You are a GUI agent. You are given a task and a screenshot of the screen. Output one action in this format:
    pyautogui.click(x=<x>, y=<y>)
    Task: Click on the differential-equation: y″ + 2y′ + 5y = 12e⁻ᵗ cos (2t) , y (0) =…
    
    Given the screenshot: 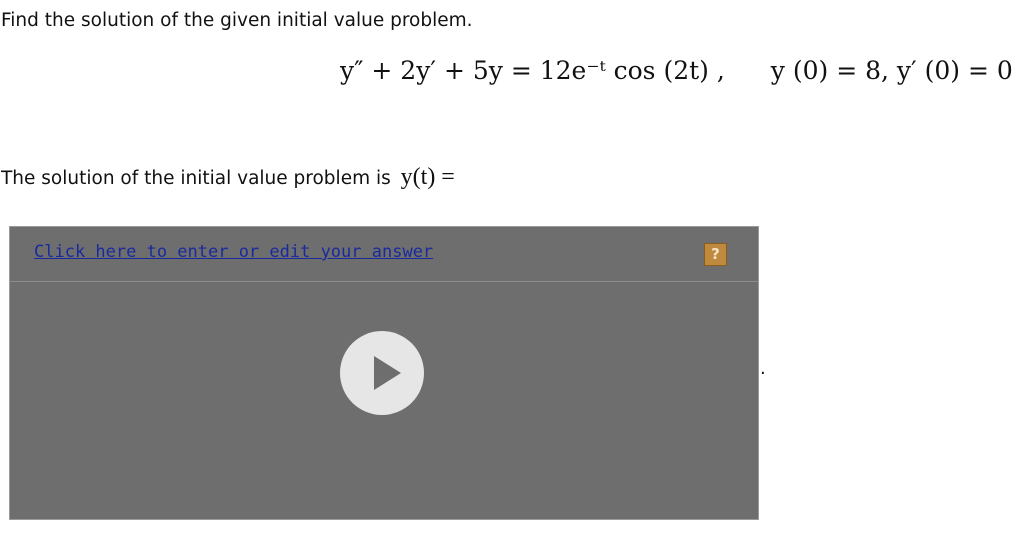 What is the action you would take?
    pyautogui.click(x=676, y=70)
    